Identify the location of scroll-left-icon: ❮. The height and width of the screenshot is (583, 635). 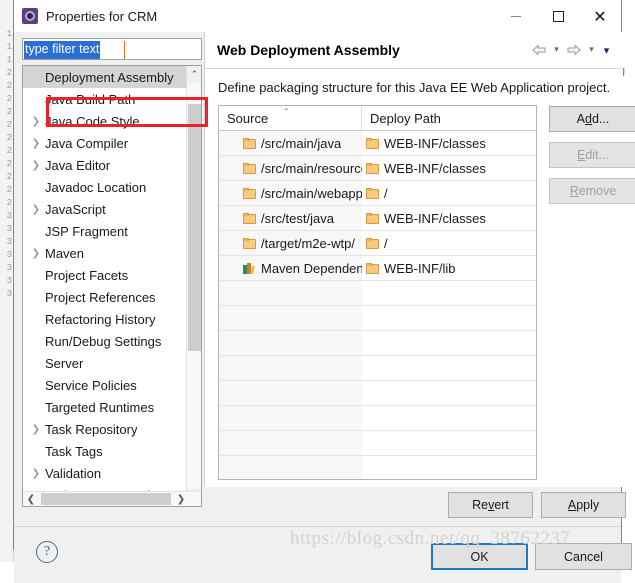
(31, 499).